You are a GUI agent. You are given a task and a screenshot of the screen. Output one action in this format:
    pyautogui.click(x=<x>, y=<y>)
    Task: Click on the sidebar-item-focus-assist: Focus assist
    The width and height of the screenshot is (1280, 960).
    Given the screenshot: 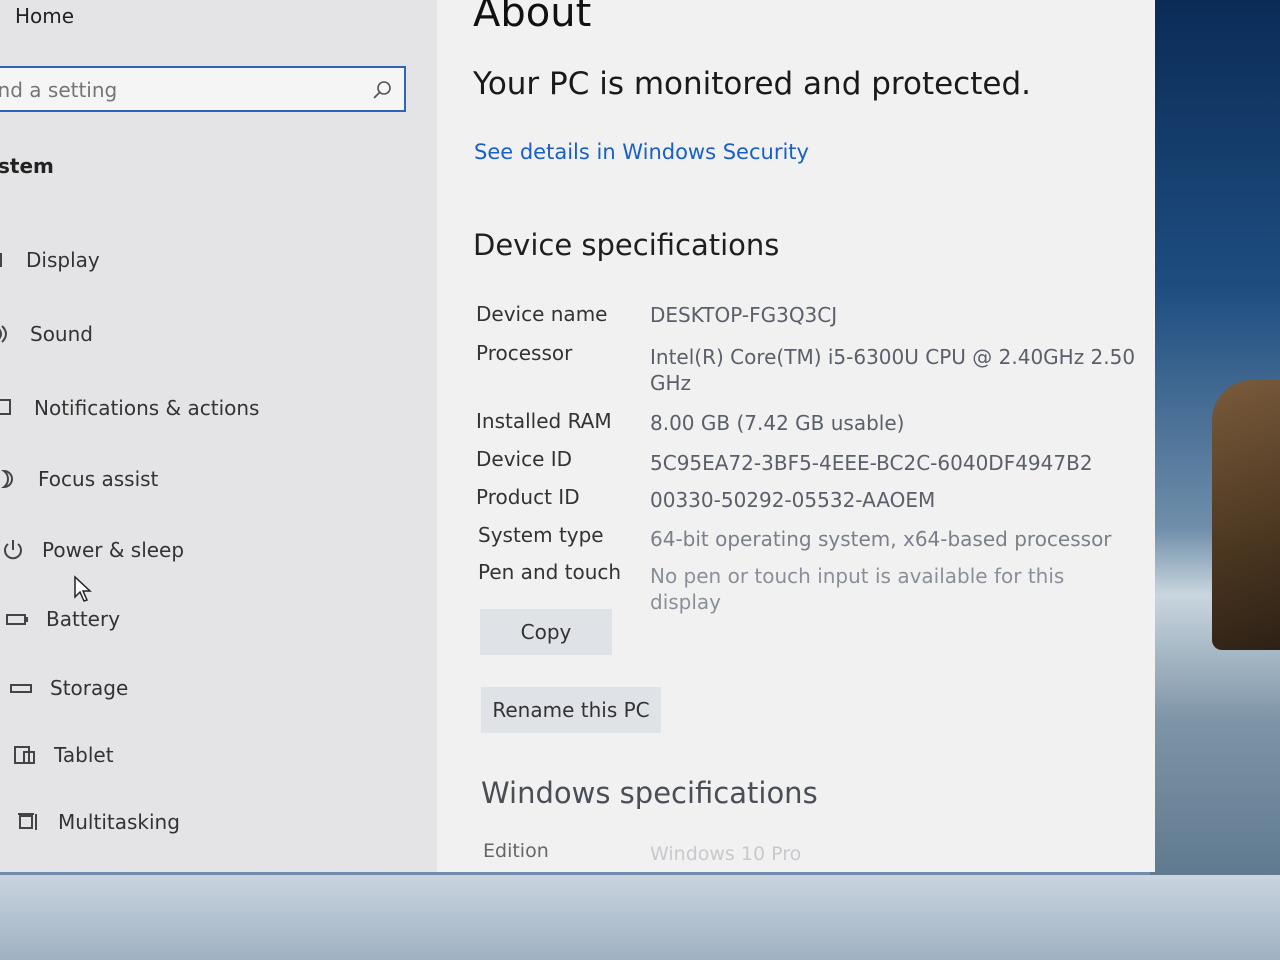 What is the action you would take?
    pyautogui.click(x=79, y=479)
    